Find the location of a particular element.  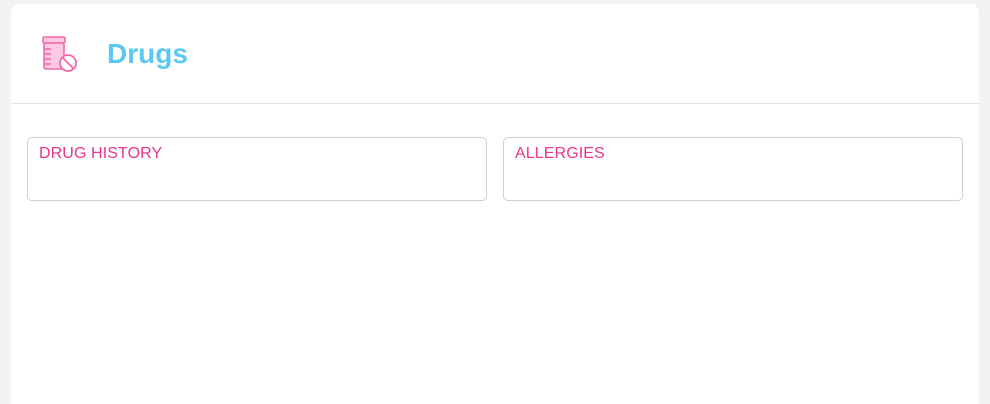

drug-history-field: DRUG HISTORY is located at coordinates (257, 169).